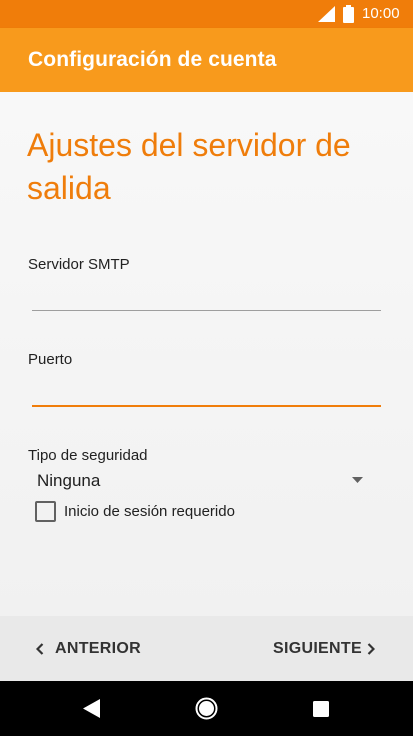 The image size is (413, 736). Describe the element at coordinates (357, 480) in the screenshot. I see `dropdown-arrow-icon` at that location.